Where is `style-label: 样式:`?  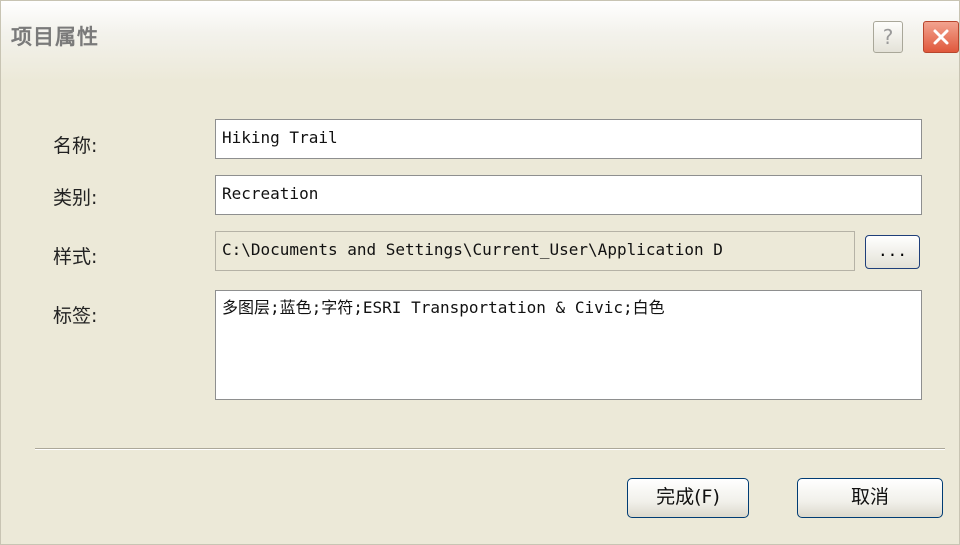
style-label: 样式: is located at coordinates (75, 257).